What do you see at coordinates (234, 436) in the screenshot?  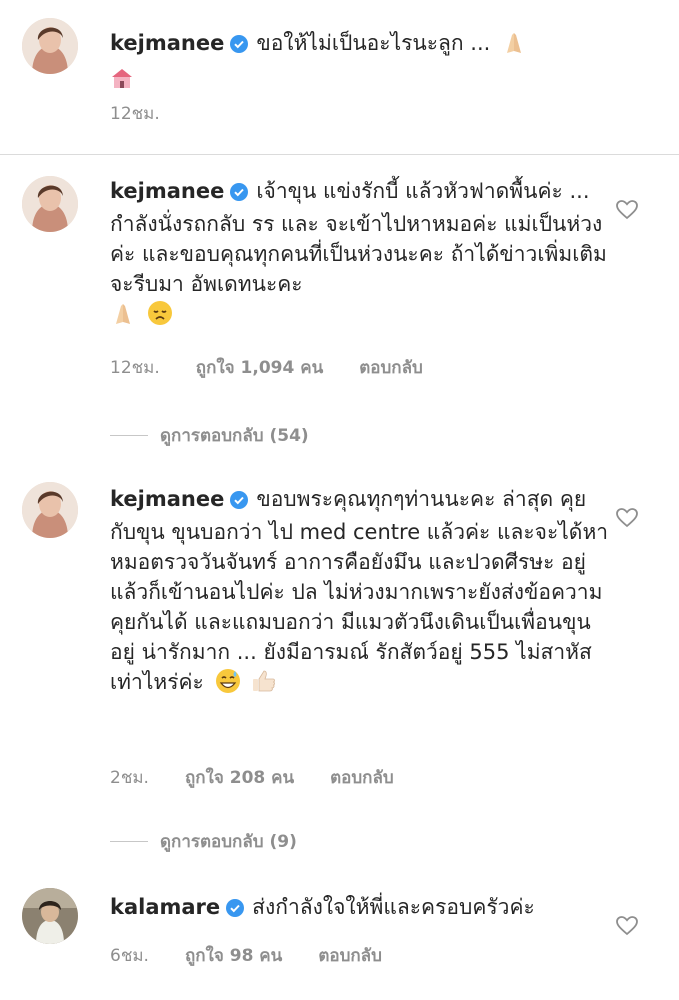 I see `view-replies-label: ดูการตอบกลับ (54)` at bounding box center [234, 436].